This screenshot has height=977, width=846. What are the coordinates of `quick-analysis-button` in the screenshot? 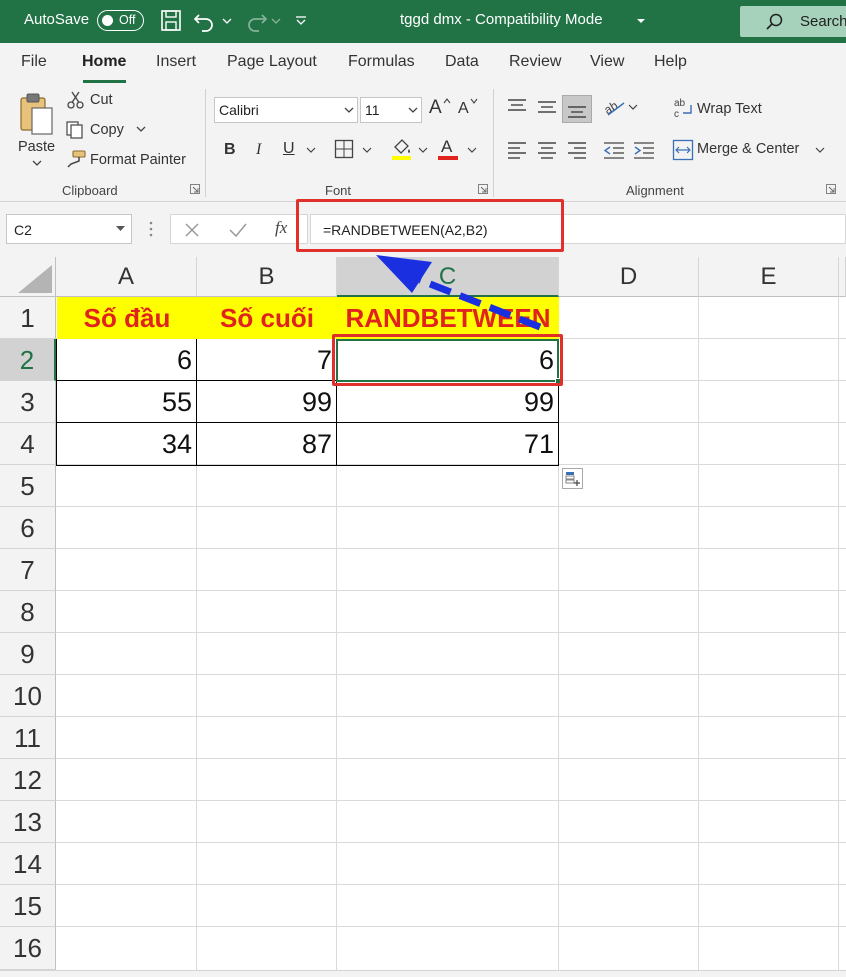 It's located at (572, 478).